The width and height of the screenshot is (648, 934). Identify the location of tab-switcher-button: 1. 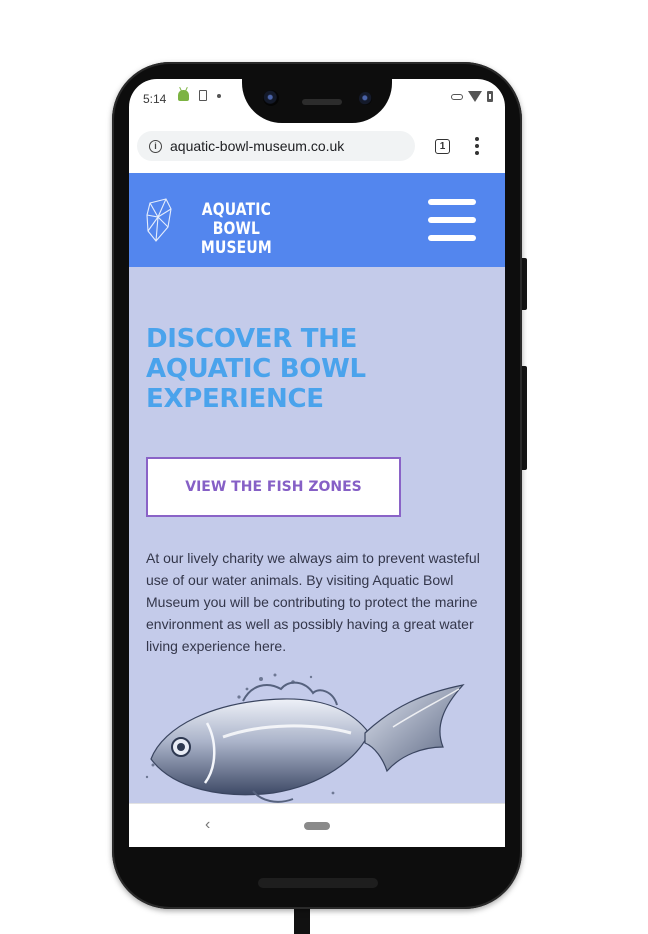
(442, 146).